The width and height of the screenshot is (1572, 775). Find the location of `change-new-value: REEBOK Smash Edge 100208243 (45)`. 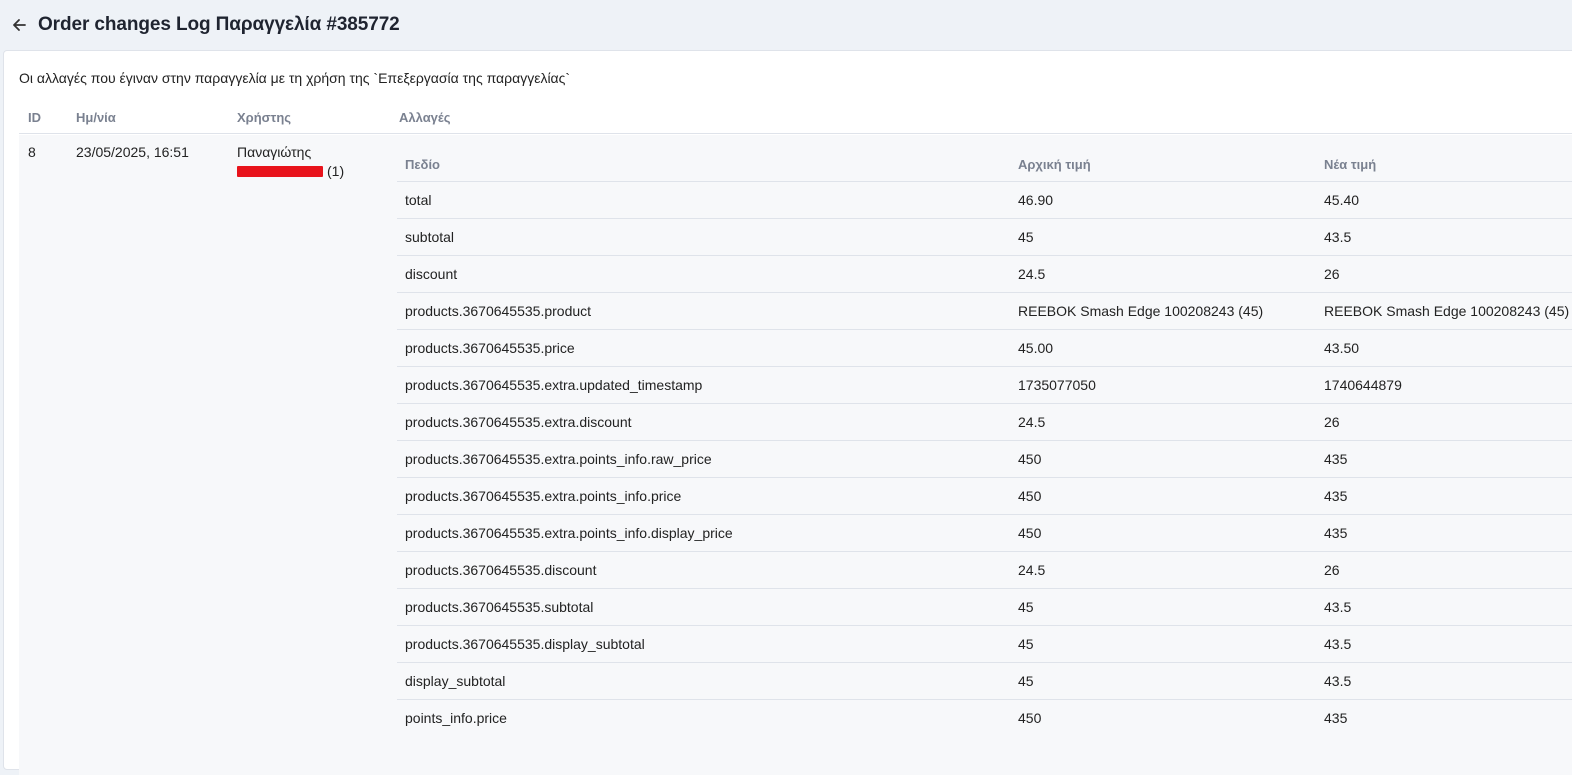

change-new-value: REEBOK Smash Edge 100208243 (45) is located at coordinates (1447, 311).